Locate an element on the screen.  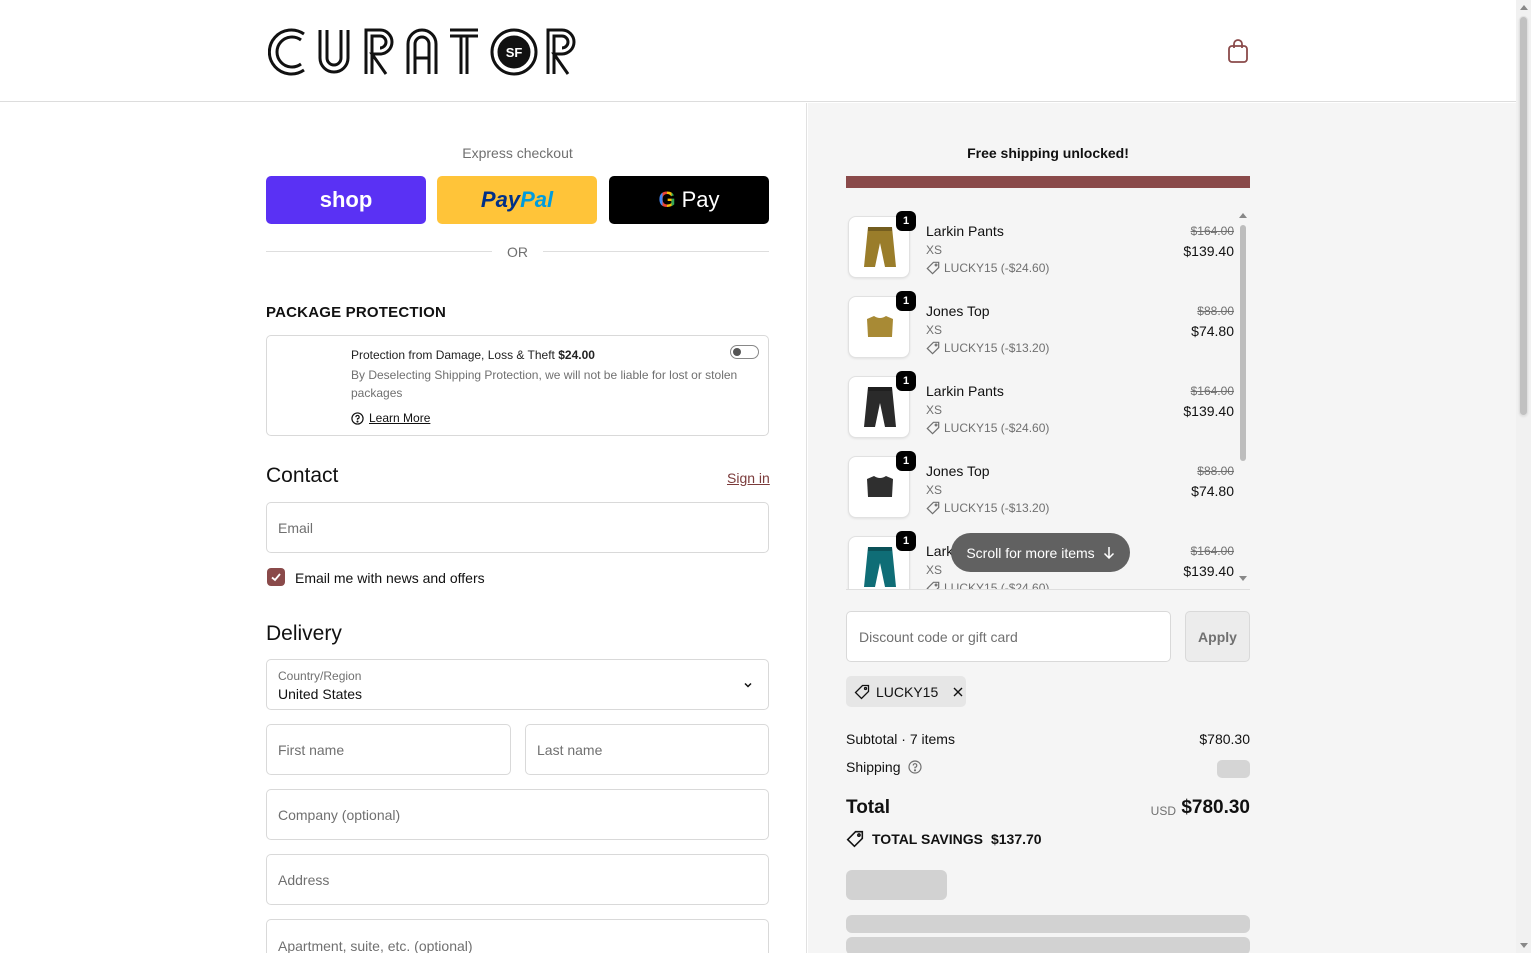
free-shipping-message: Free shipping unlocked! is located at coordinates (1048, 153).